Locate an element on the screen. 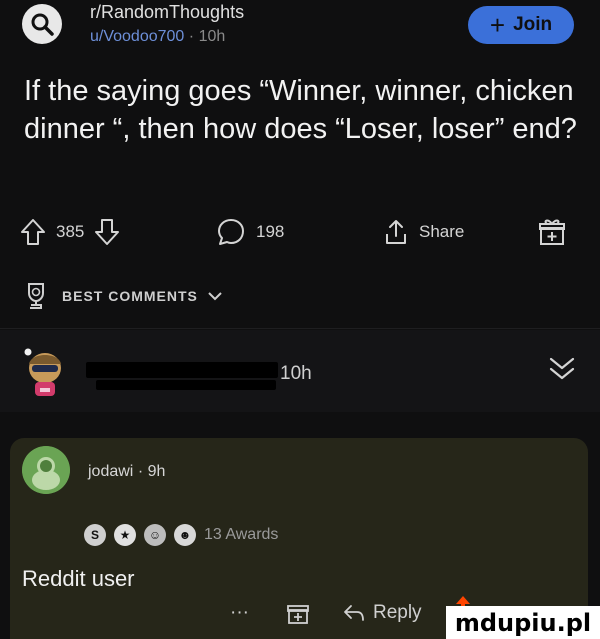  awards-count: 13 Awards is located at coordinates (241, 534).